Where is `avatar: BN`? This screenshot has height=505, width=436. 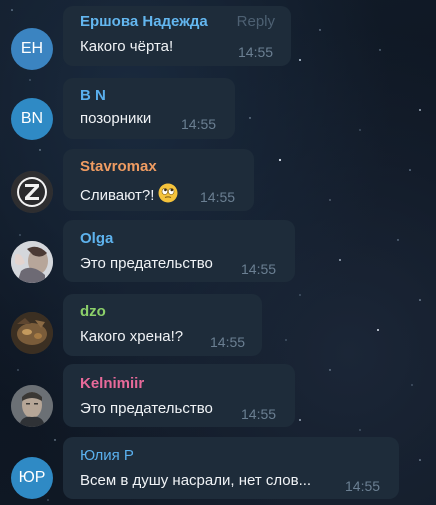 avatar: BN is located at coordinates (32, 119).